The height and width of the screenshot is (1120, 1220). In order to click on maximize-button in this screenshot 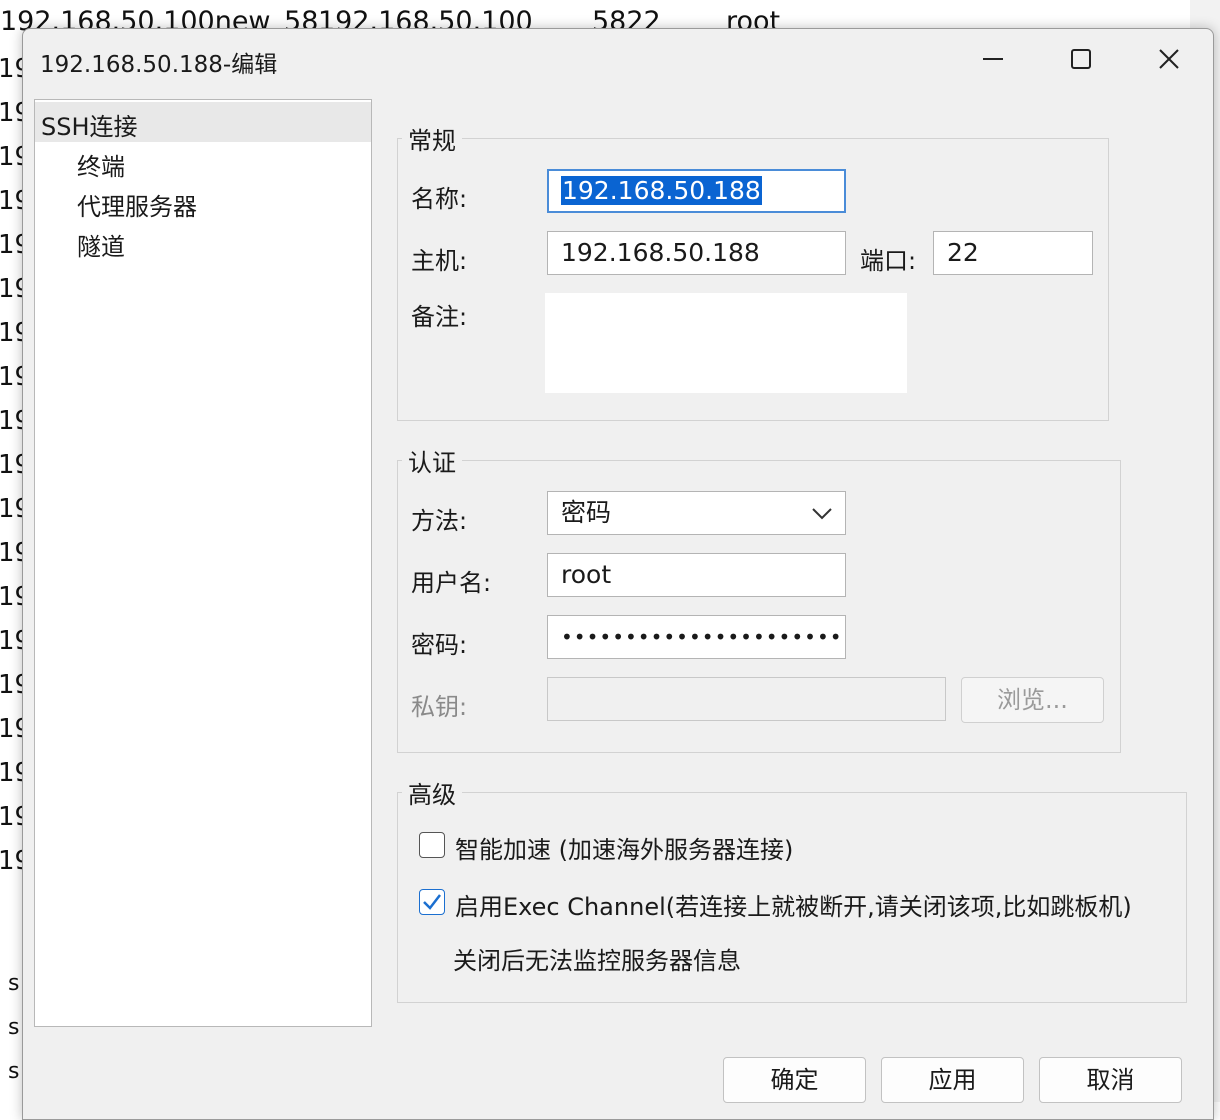, I will do `click(1081, 59)`.